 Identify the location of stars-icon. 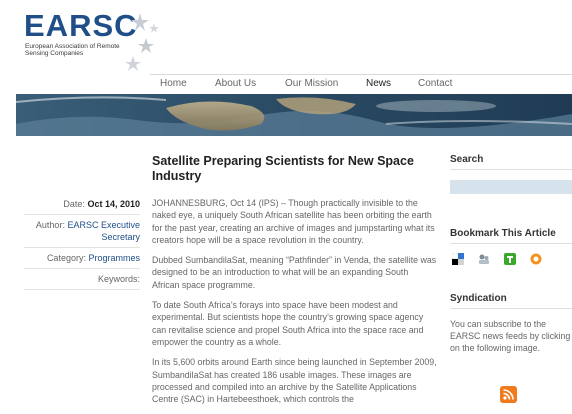
(142, 42).